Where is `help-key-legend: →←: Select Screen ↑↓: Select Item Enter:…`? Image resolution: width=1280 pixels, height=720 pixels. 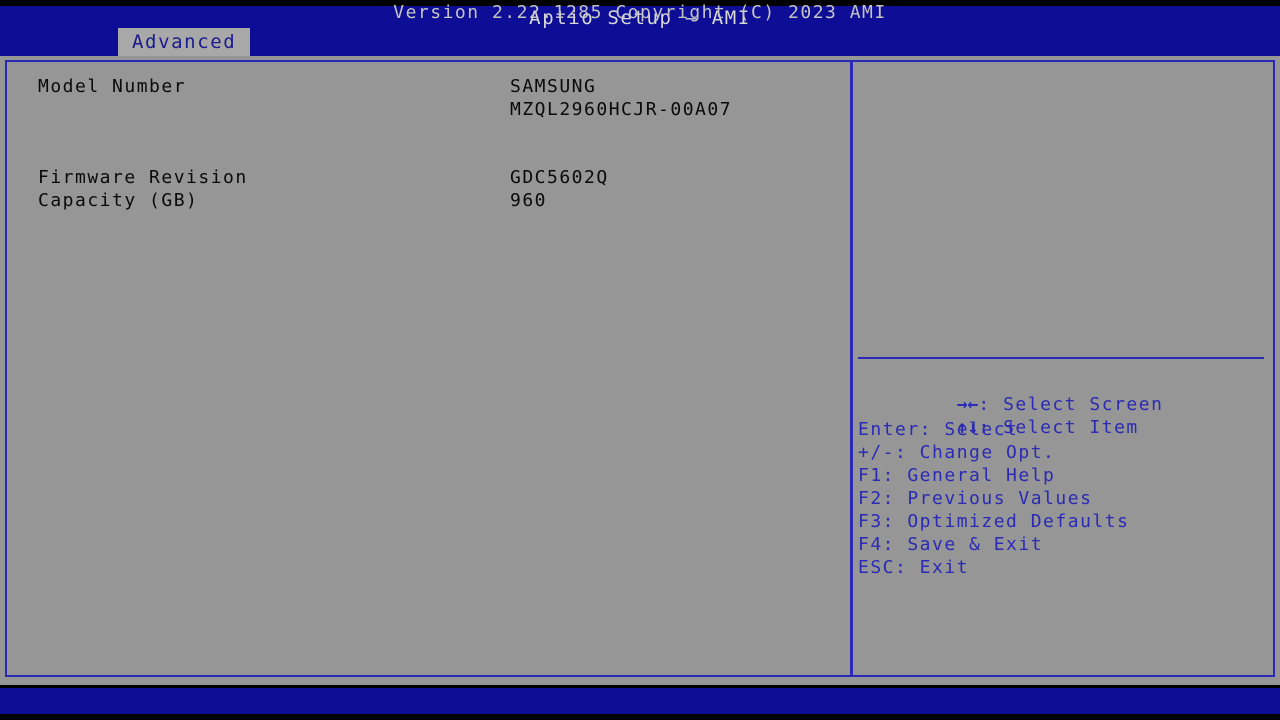
help-key-legend: →←: Select Screen ↑↓: Select Item Enter:… is located at coordinates (1061, 476).